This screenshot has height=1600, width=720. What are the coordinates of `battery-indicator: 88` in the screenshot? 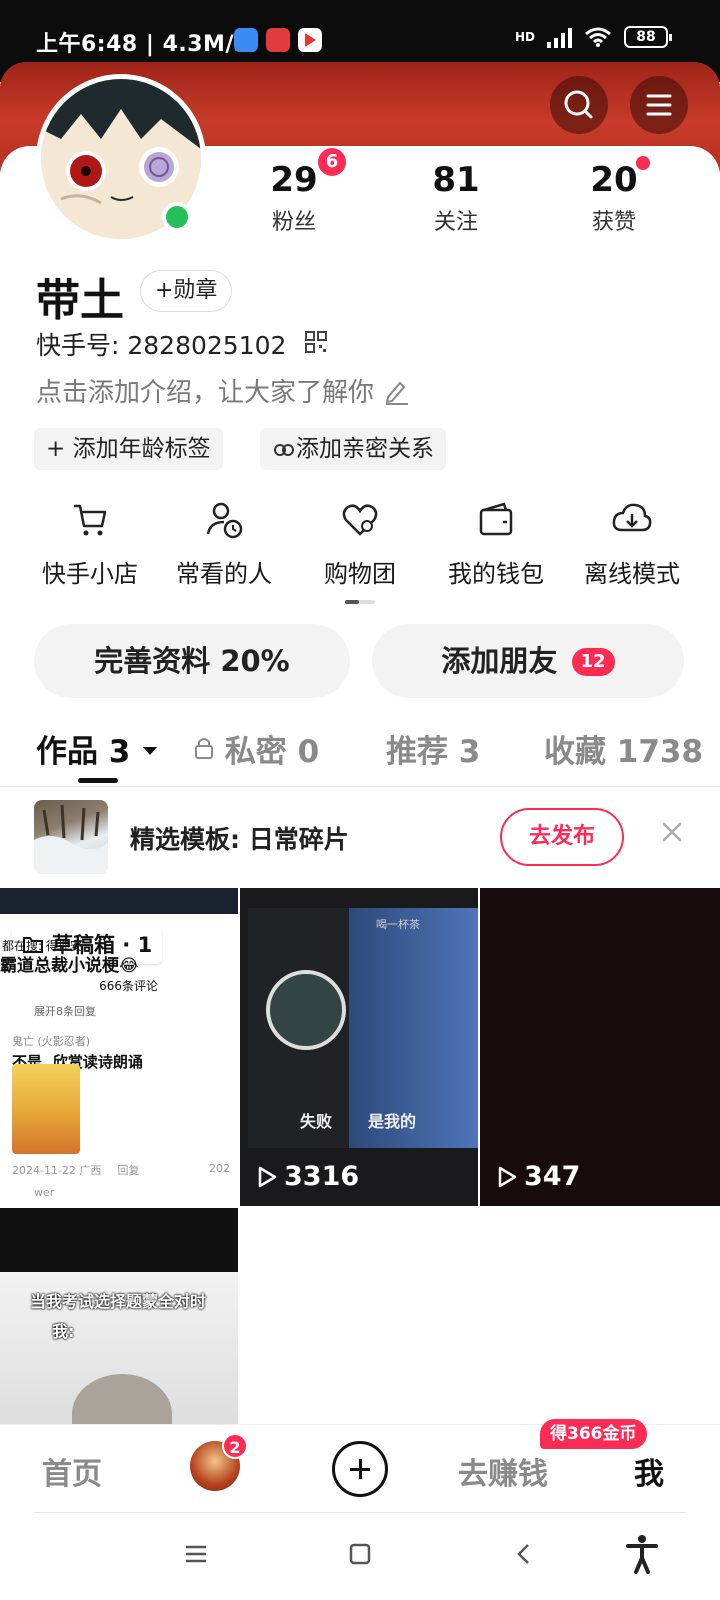 It's located at (648, 37).